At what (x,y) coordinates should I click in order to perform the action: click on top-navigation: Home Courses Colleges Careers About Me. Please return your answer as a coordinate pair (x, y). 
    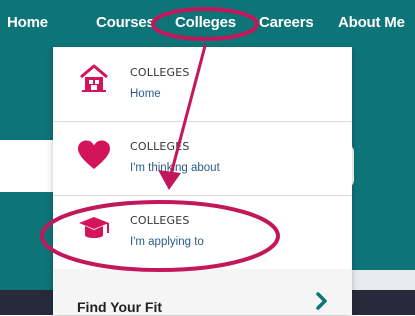
    Looking at the image, I should click on (207, 23).